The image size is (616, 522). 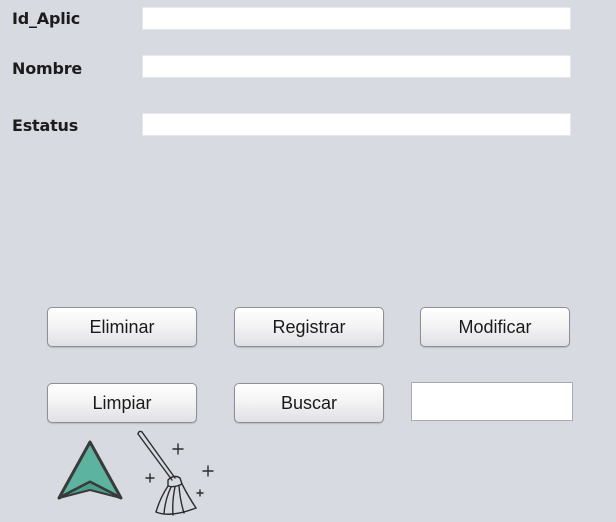 I want to click on estatus-input, so click(x=356, y=124).